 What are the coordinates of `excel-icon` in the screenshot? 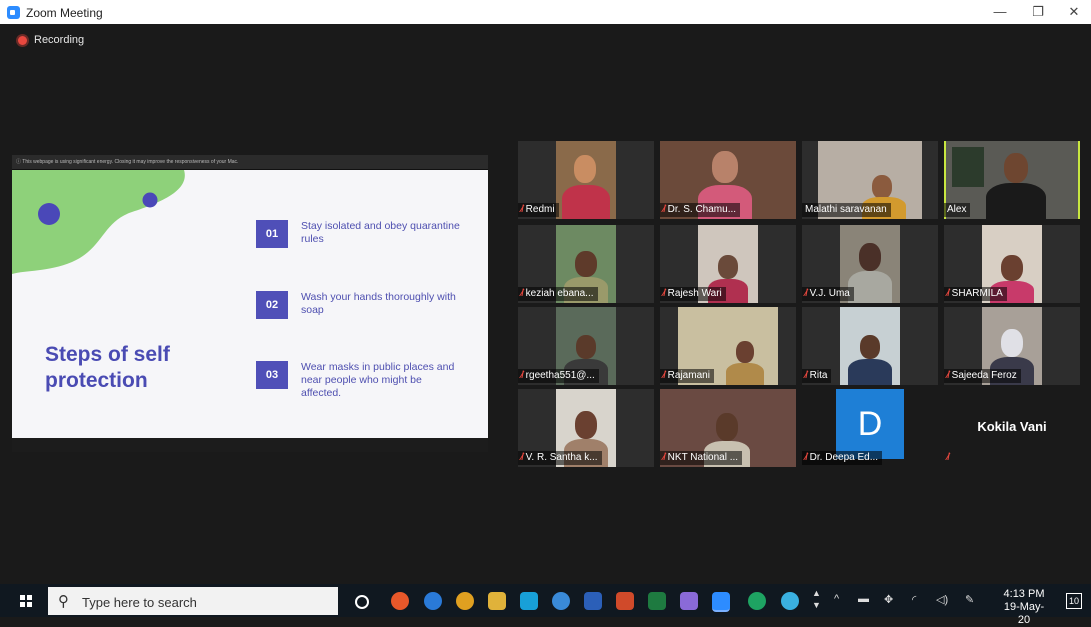 It's located at (657, 601).